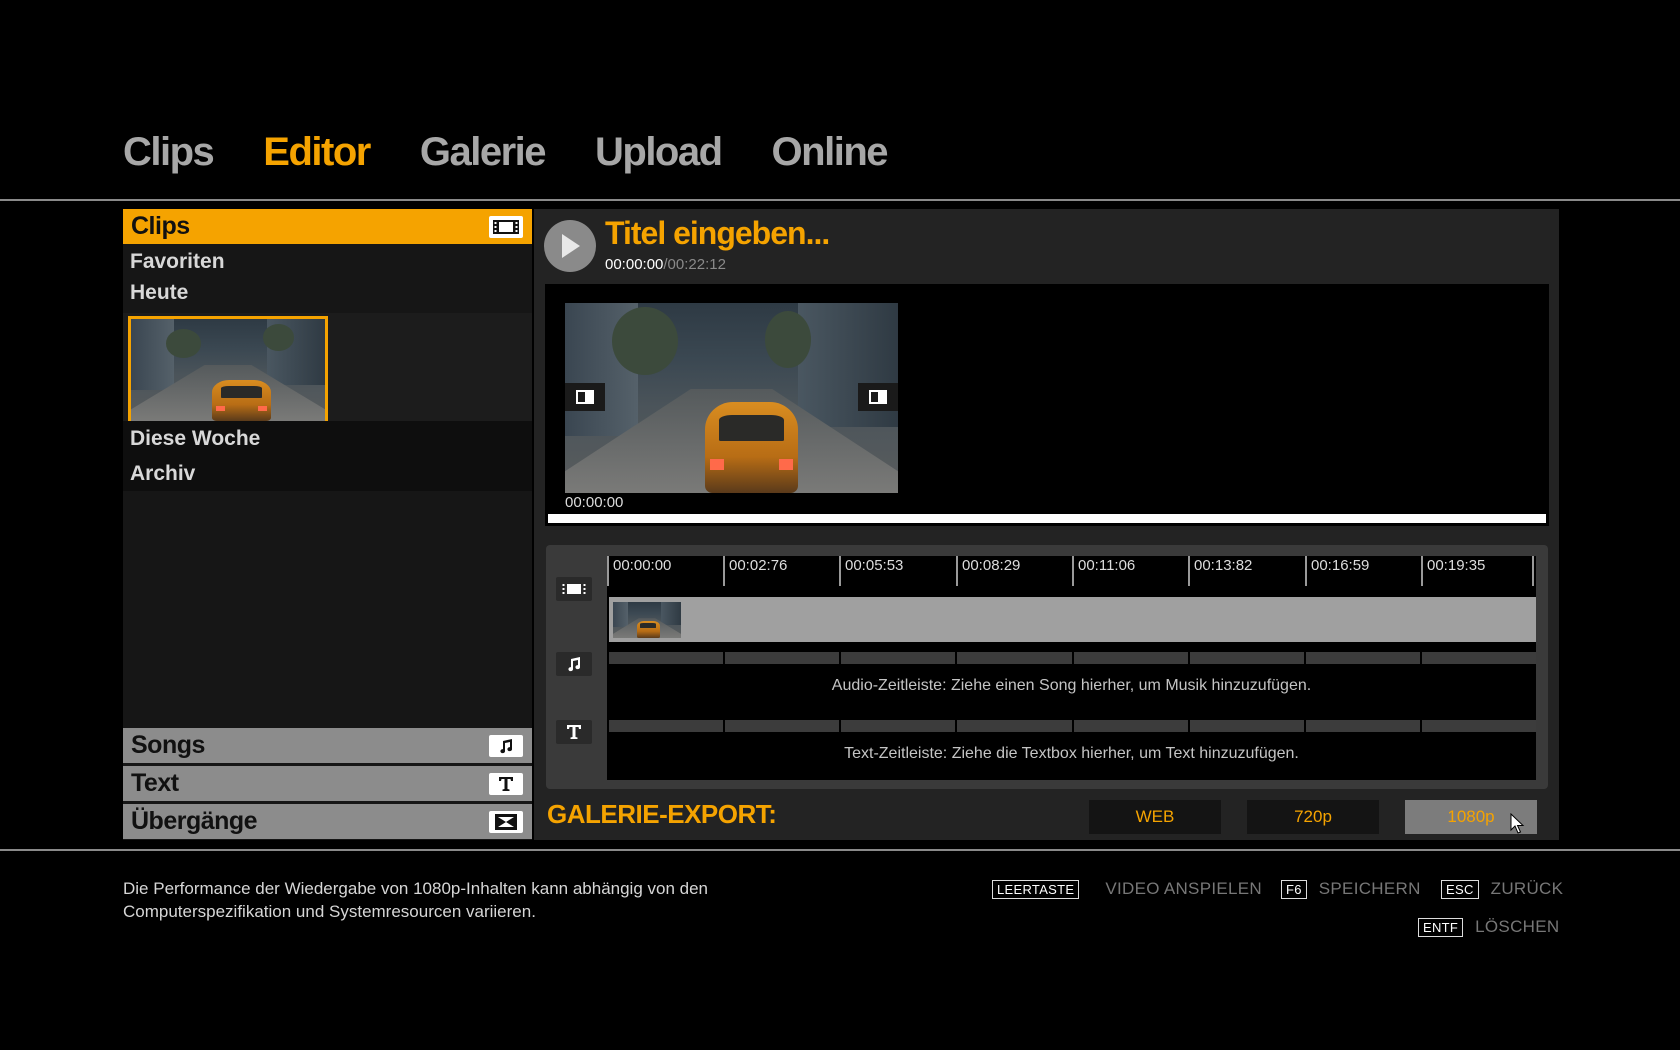  Describe the element at coordinates (155, 783) in the screenshot. I see `category-text-label: Text` at that location.